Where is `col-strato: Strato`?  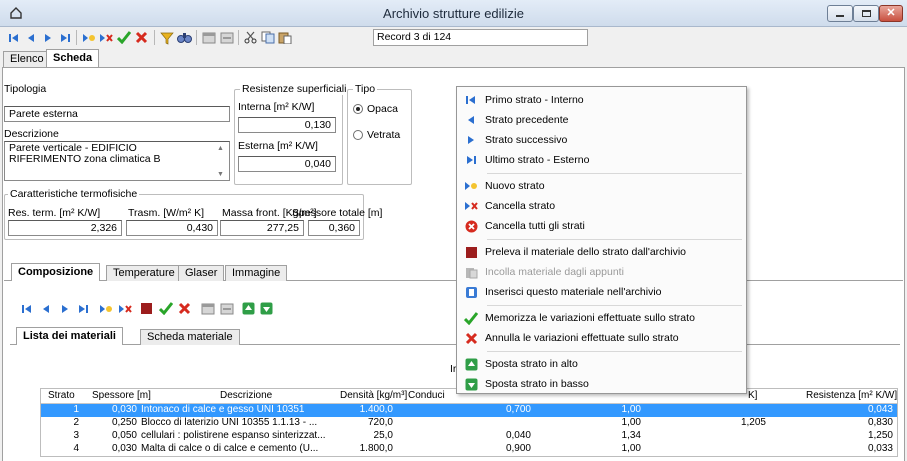
col-strato: Strato is located at coordinates (61, 395).